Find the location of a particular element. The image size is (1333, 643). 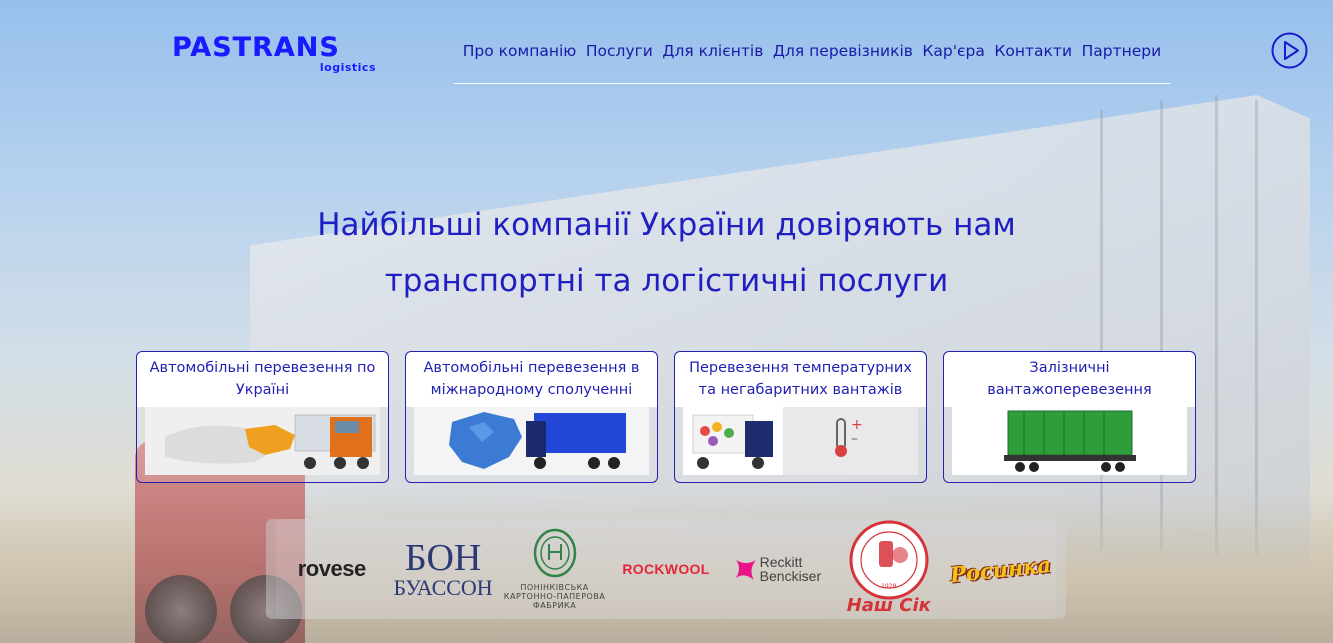

service-card-ukraine: Автомобільні перевезення по Україні is located at coordinates (262, 417).